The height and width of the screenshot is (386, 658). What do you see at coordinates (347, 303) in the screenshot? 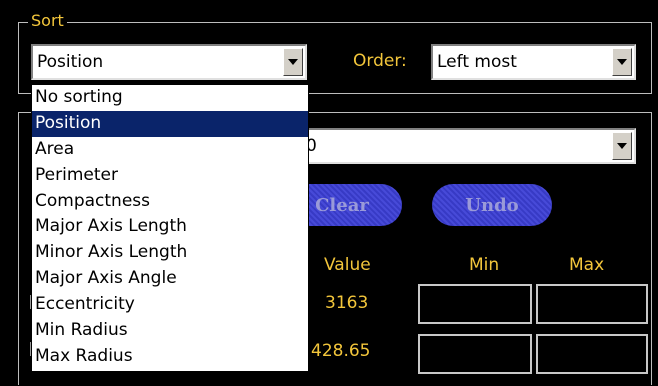
I see `row-value: 3163` at bounding box center [347, 303].